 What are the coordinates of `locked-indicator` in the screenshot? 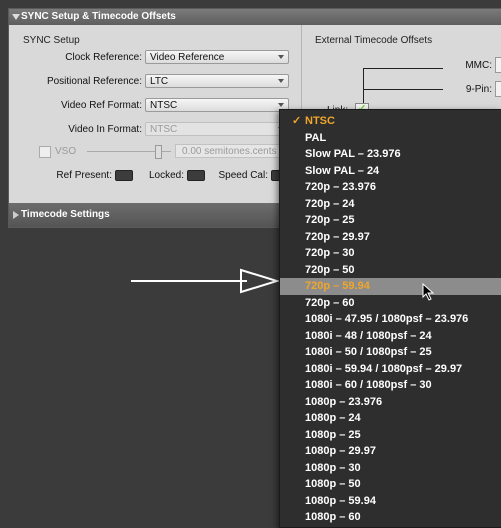 It's located at (196, 175).